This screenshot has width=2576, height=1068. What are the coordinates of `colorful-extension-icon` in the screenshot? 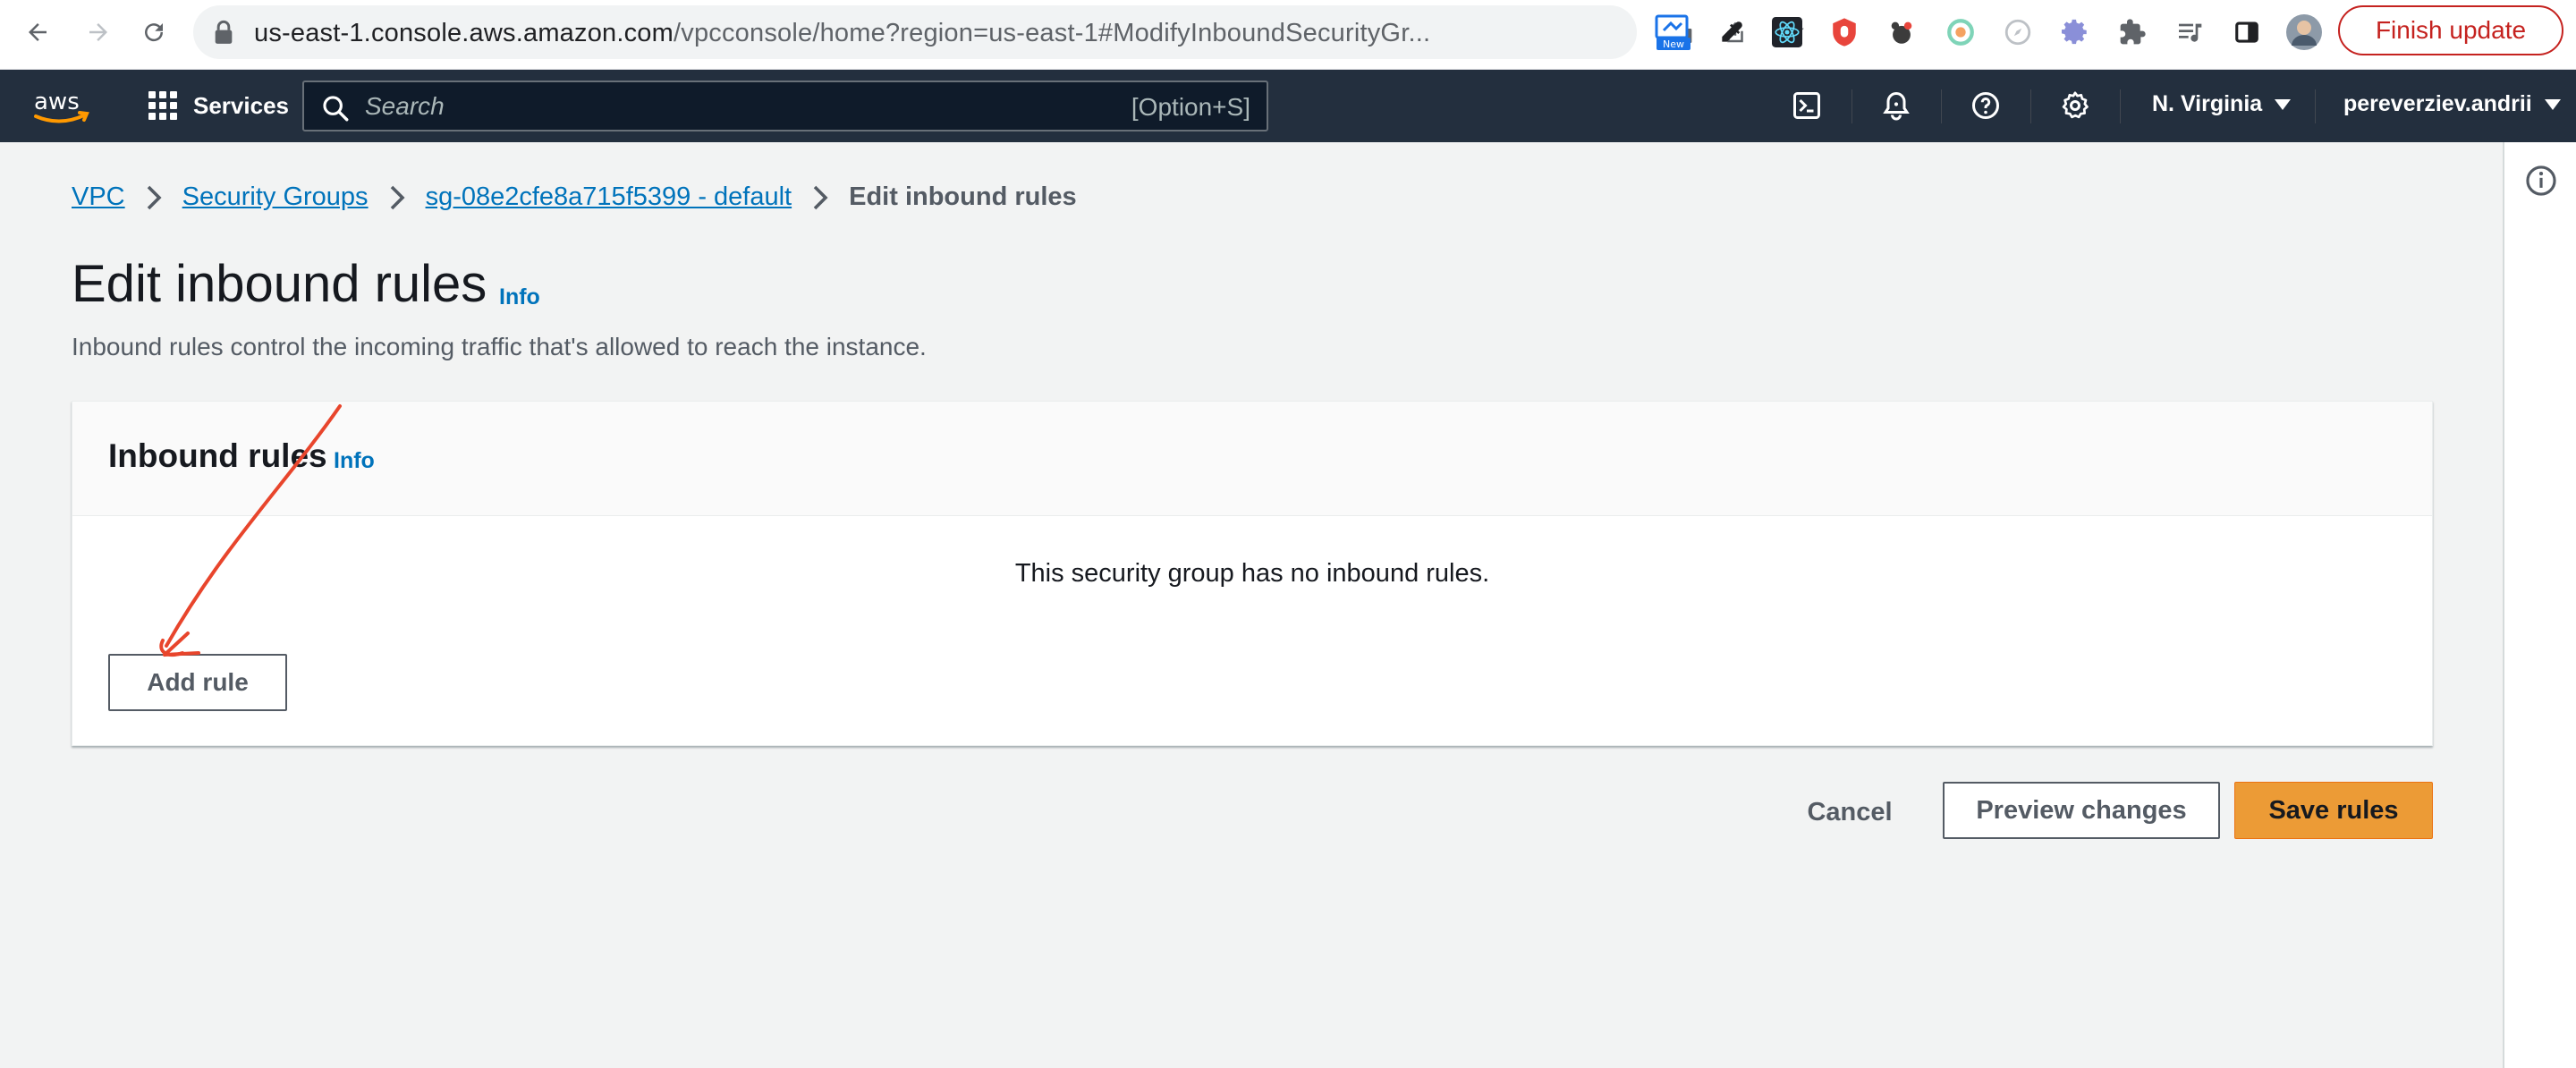 It's located at (1960, 32).